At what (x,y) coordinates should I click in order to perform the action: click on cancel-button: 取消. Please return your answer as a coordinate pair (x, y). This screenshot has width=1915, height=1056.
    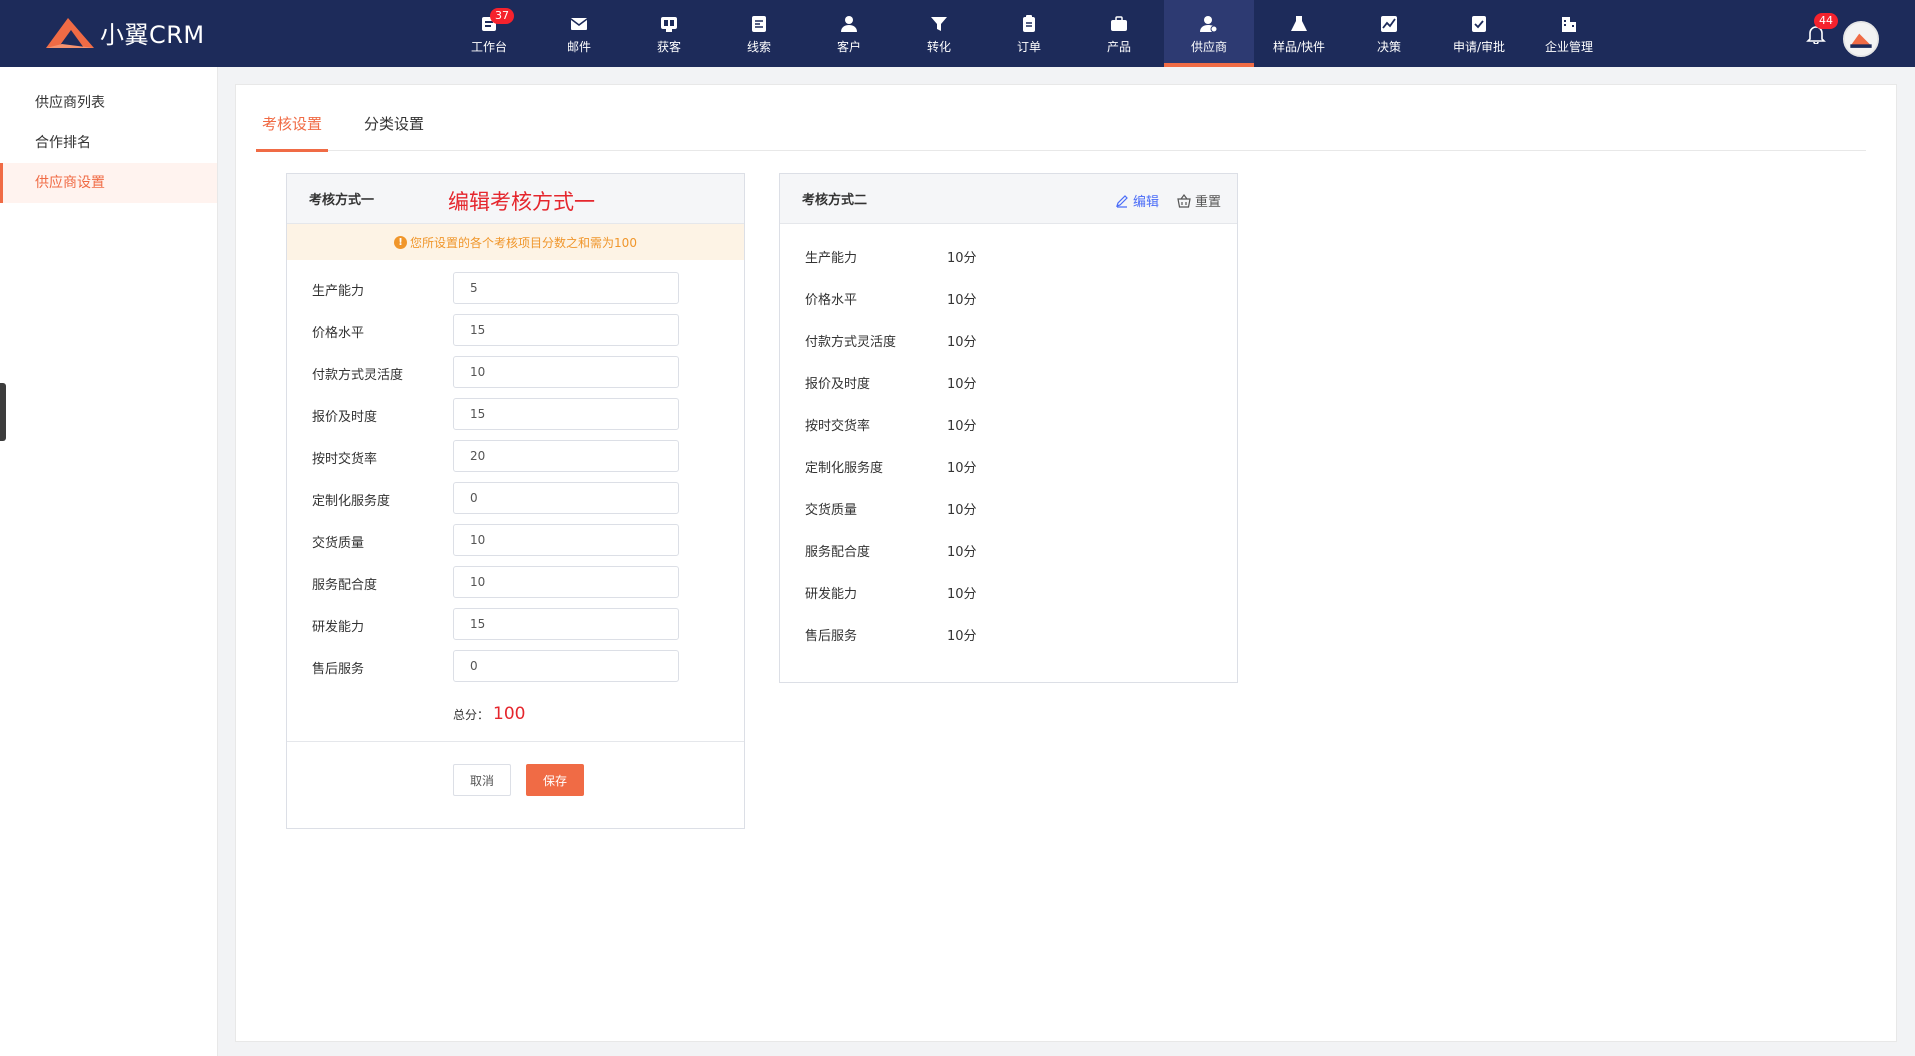
    Looking at the image, I should click on (482, 780).